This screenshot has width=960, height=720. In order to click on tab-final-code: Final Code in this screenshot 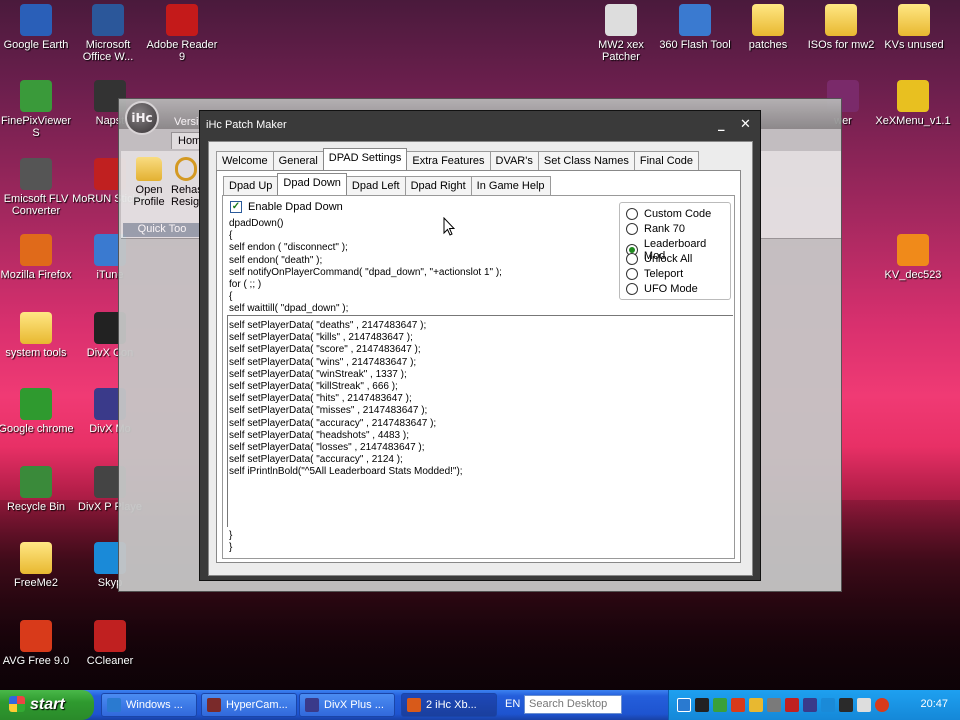, I will do `click(666, 160)`.